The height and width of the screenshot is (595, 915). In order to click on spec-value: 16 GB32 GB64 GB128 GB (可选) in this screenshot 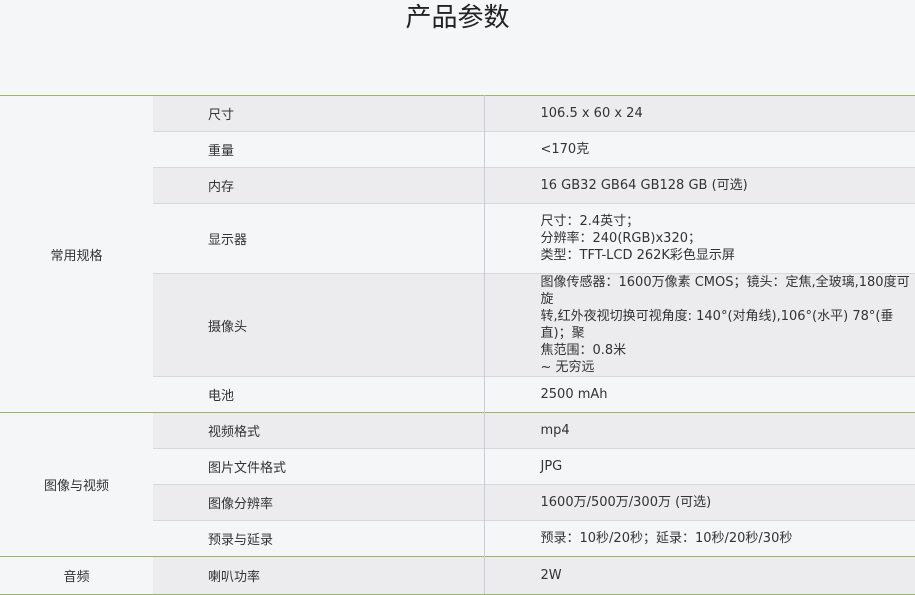, I will do `click(699, 185)`.